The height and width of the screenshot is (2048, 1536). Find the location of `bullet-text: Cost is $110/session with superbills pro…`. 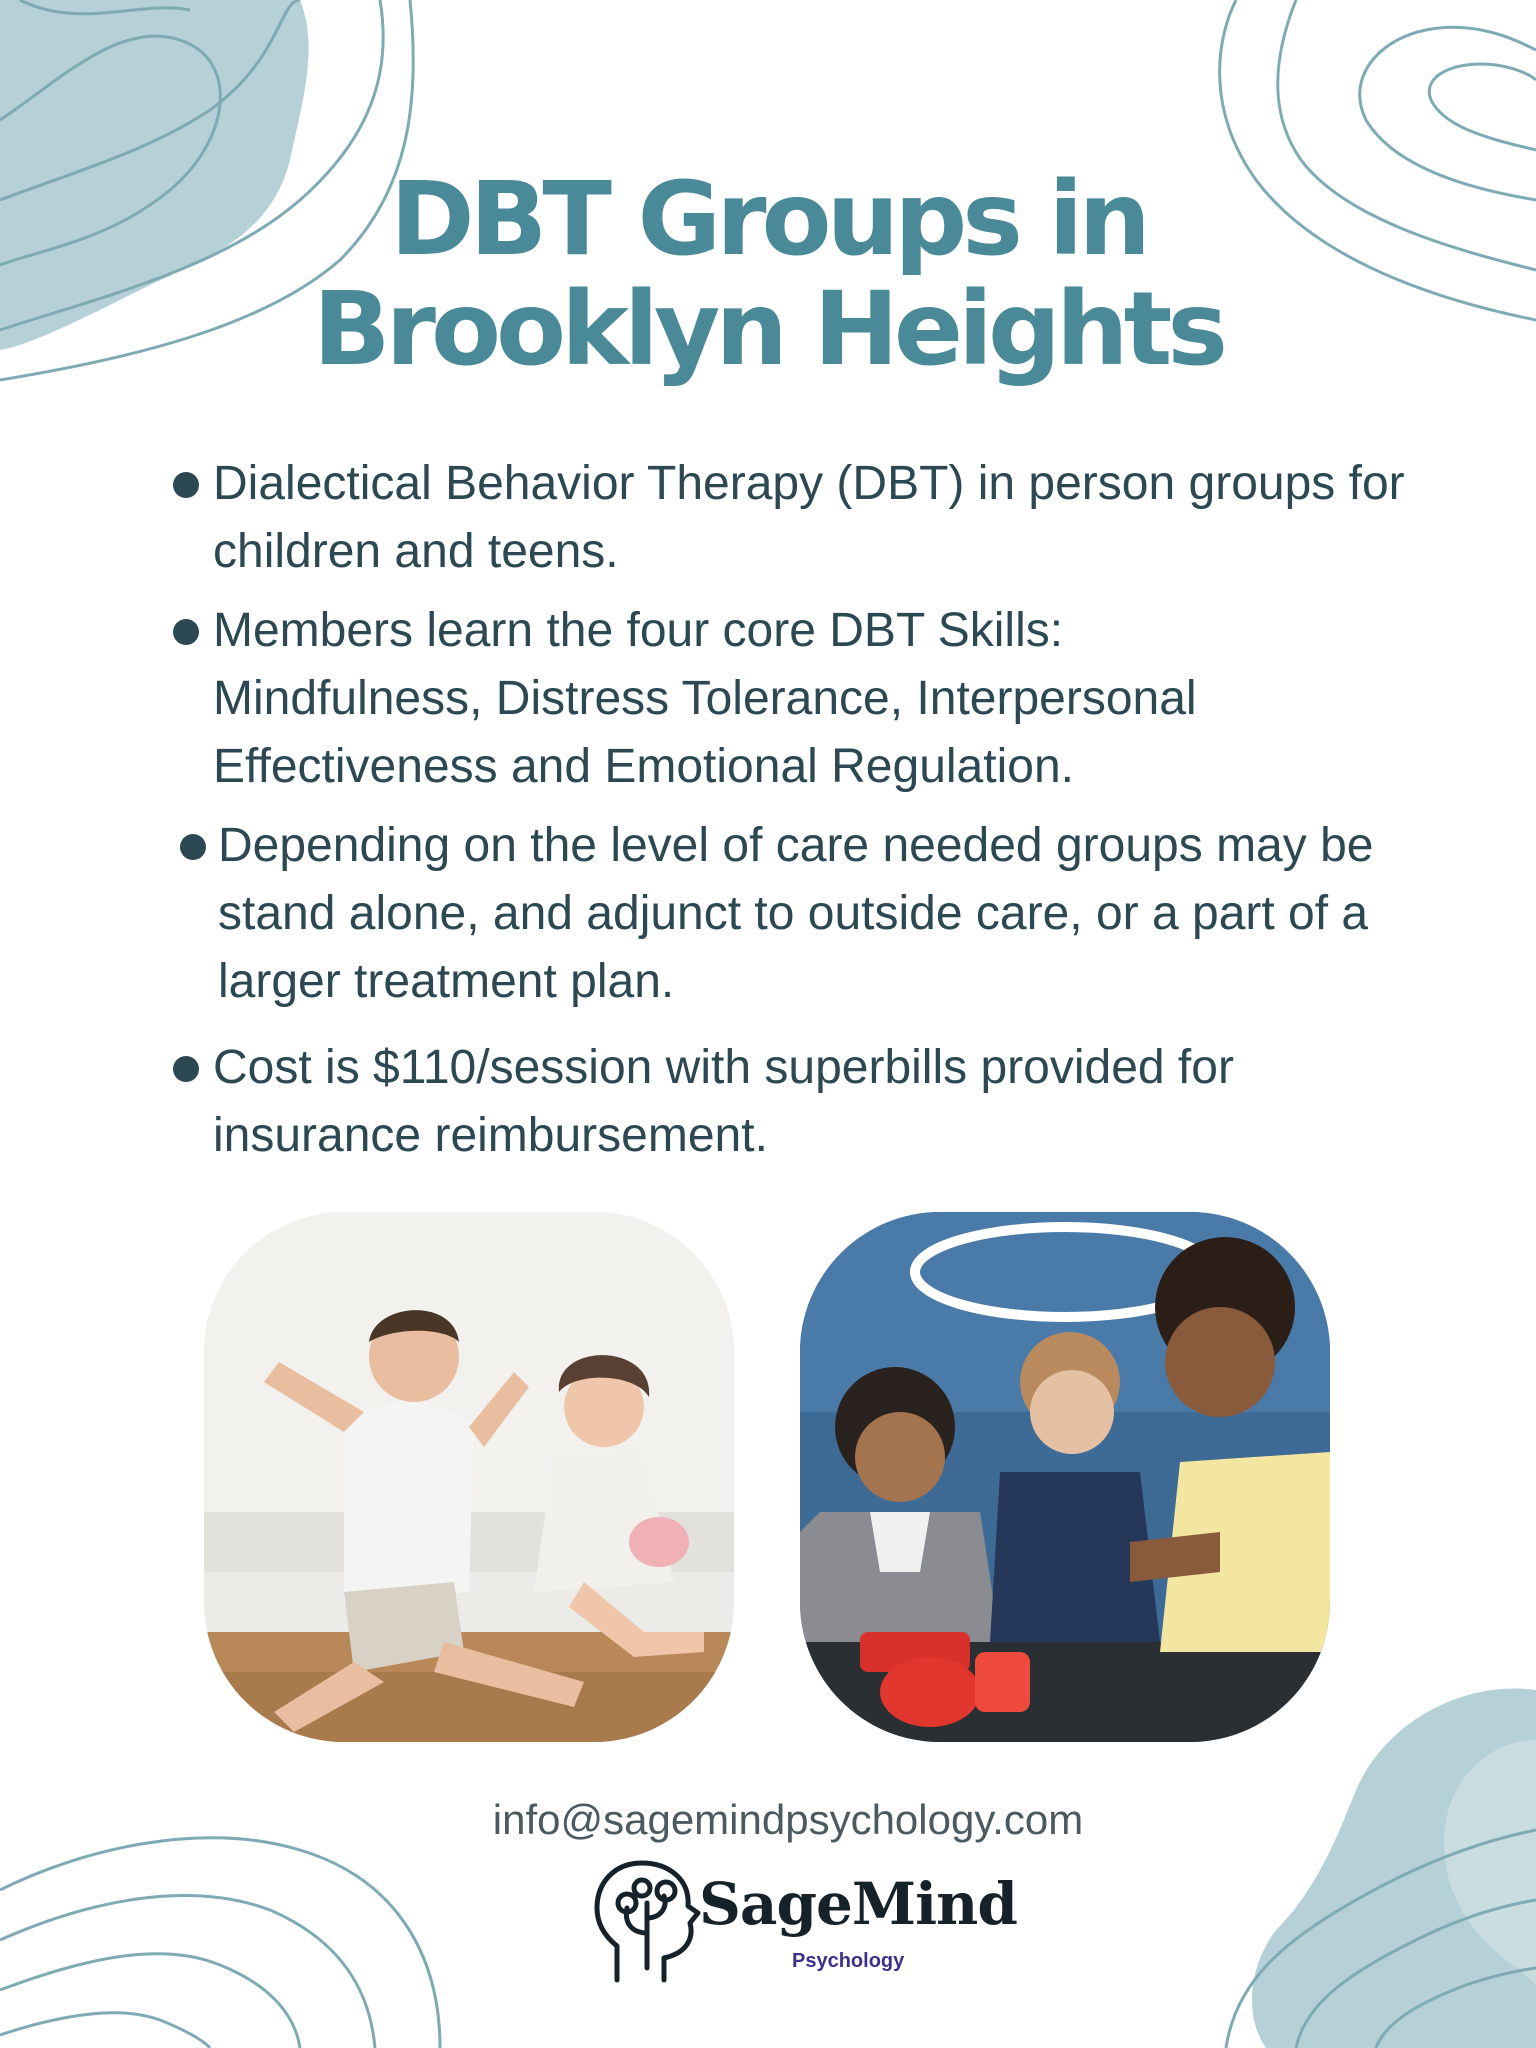

bullet-text: Cost is $110/session with superbills pro… is located at coordinates (723, 1101).